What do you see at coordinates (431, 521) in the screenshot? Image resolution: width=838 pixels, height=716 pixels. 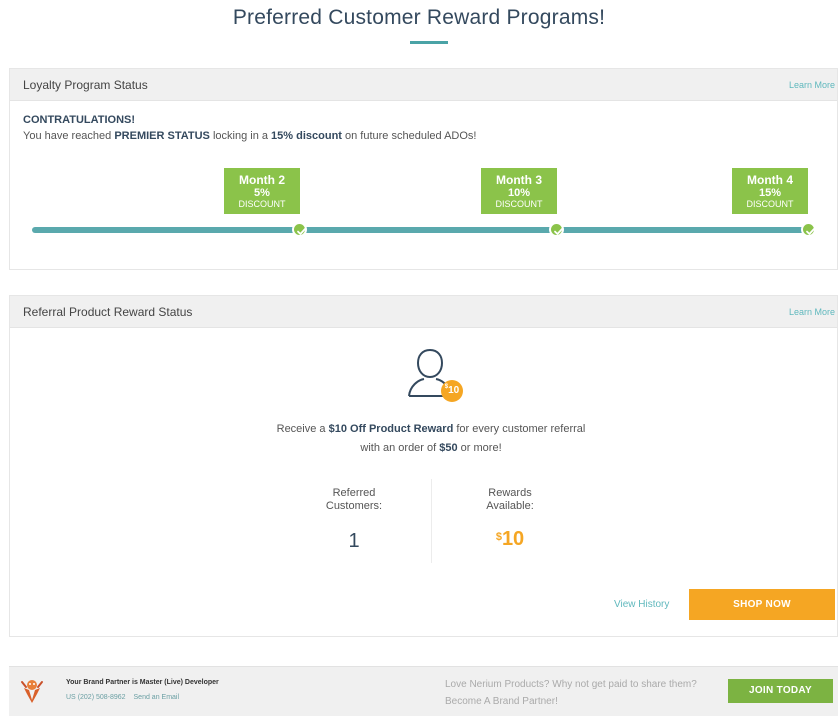 I see `stat-divider` at bounding box center [431, 521].